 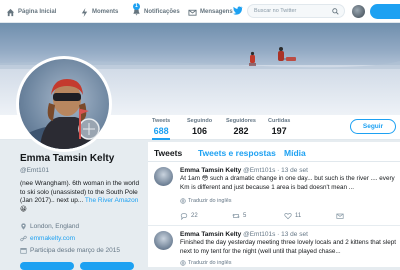 What do you see at coordinates (279, 131) in the screenshot?
I see `stat-likes-value: 197` at bounding box center [279, 131].